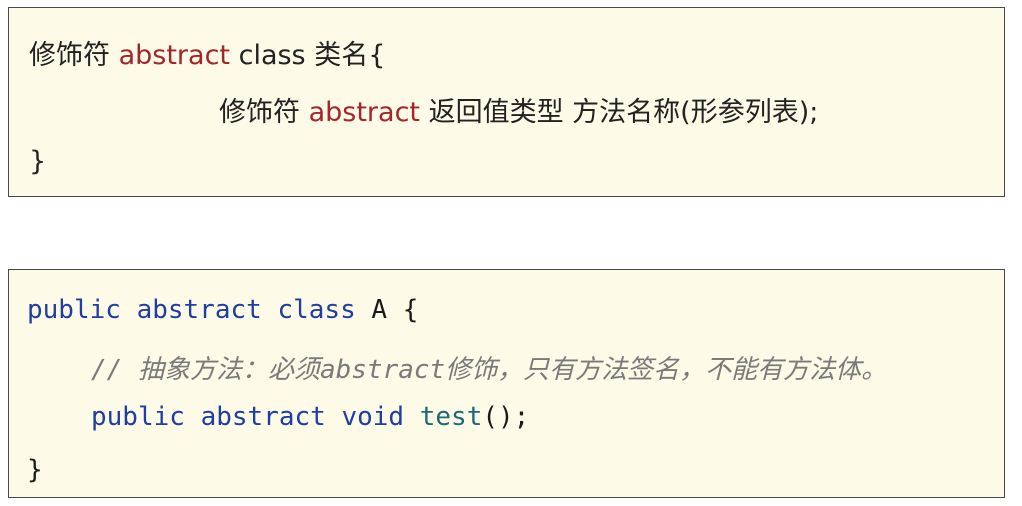 The width and height of the screenshot is (1022, 506). I want to click on class-name-rest: A {, so click(387, 310).